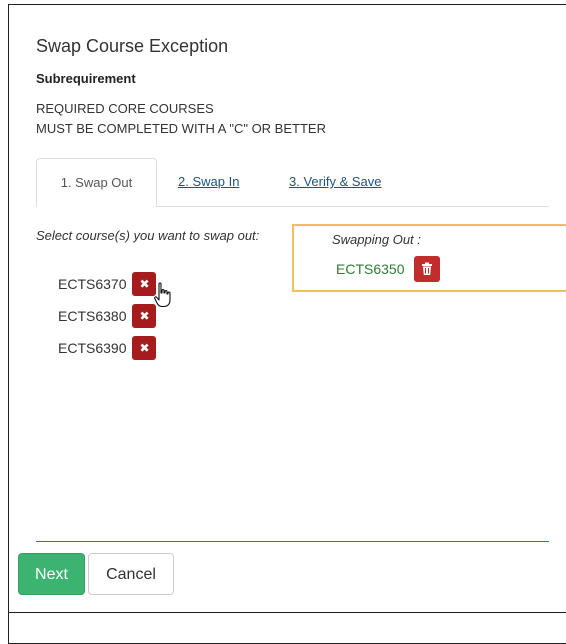 Image resolution: width=566 pixels, height=644 pixels. I want to click on swap-out-instructions: Select course(s) you want to swap out:, so click(148, 235).